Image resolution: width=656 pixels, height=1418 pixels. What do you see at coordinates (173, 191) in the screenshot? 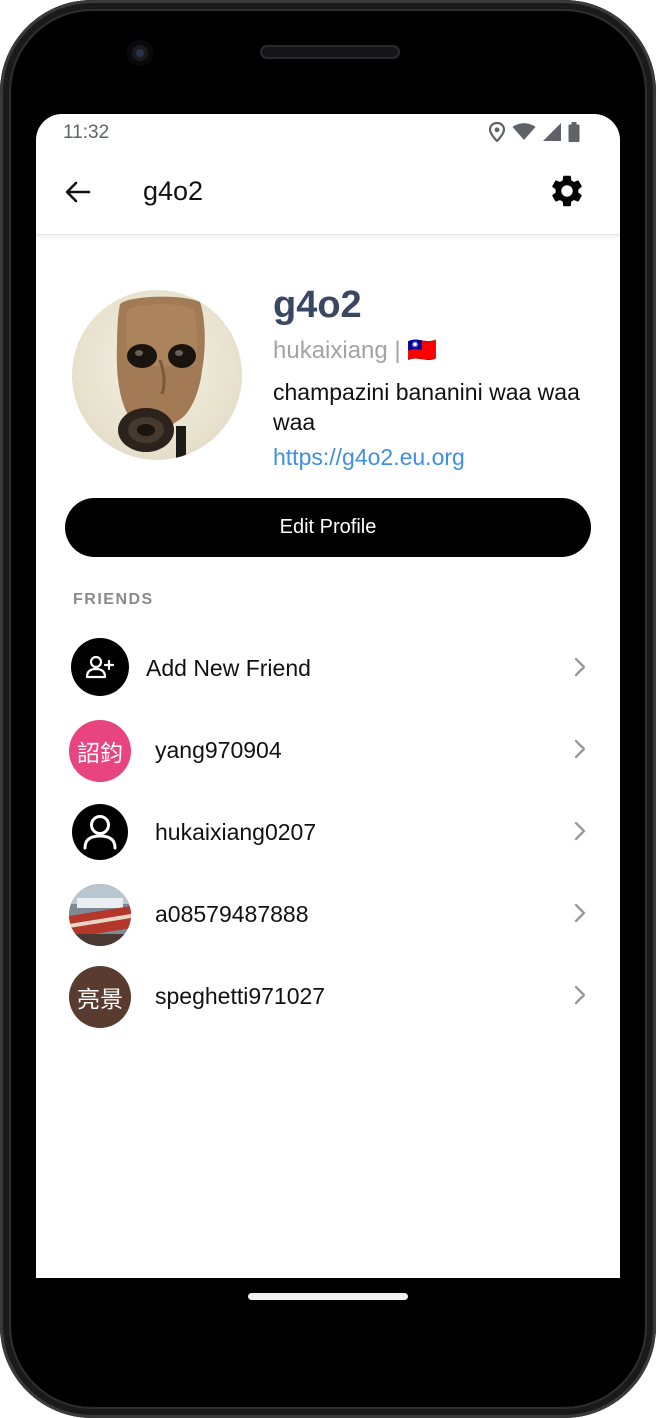
I see `page-title: g4o2` at bounding box center [173, 191].